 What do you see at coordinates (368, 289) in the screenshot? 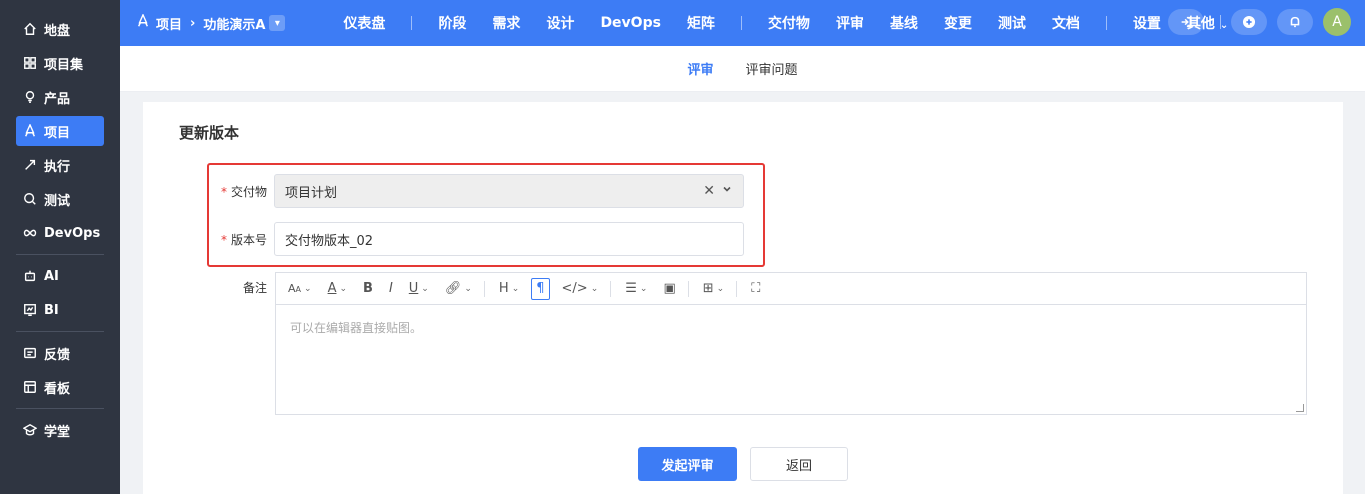
I see `bold-icon: B` at bounding box center [368, 289].